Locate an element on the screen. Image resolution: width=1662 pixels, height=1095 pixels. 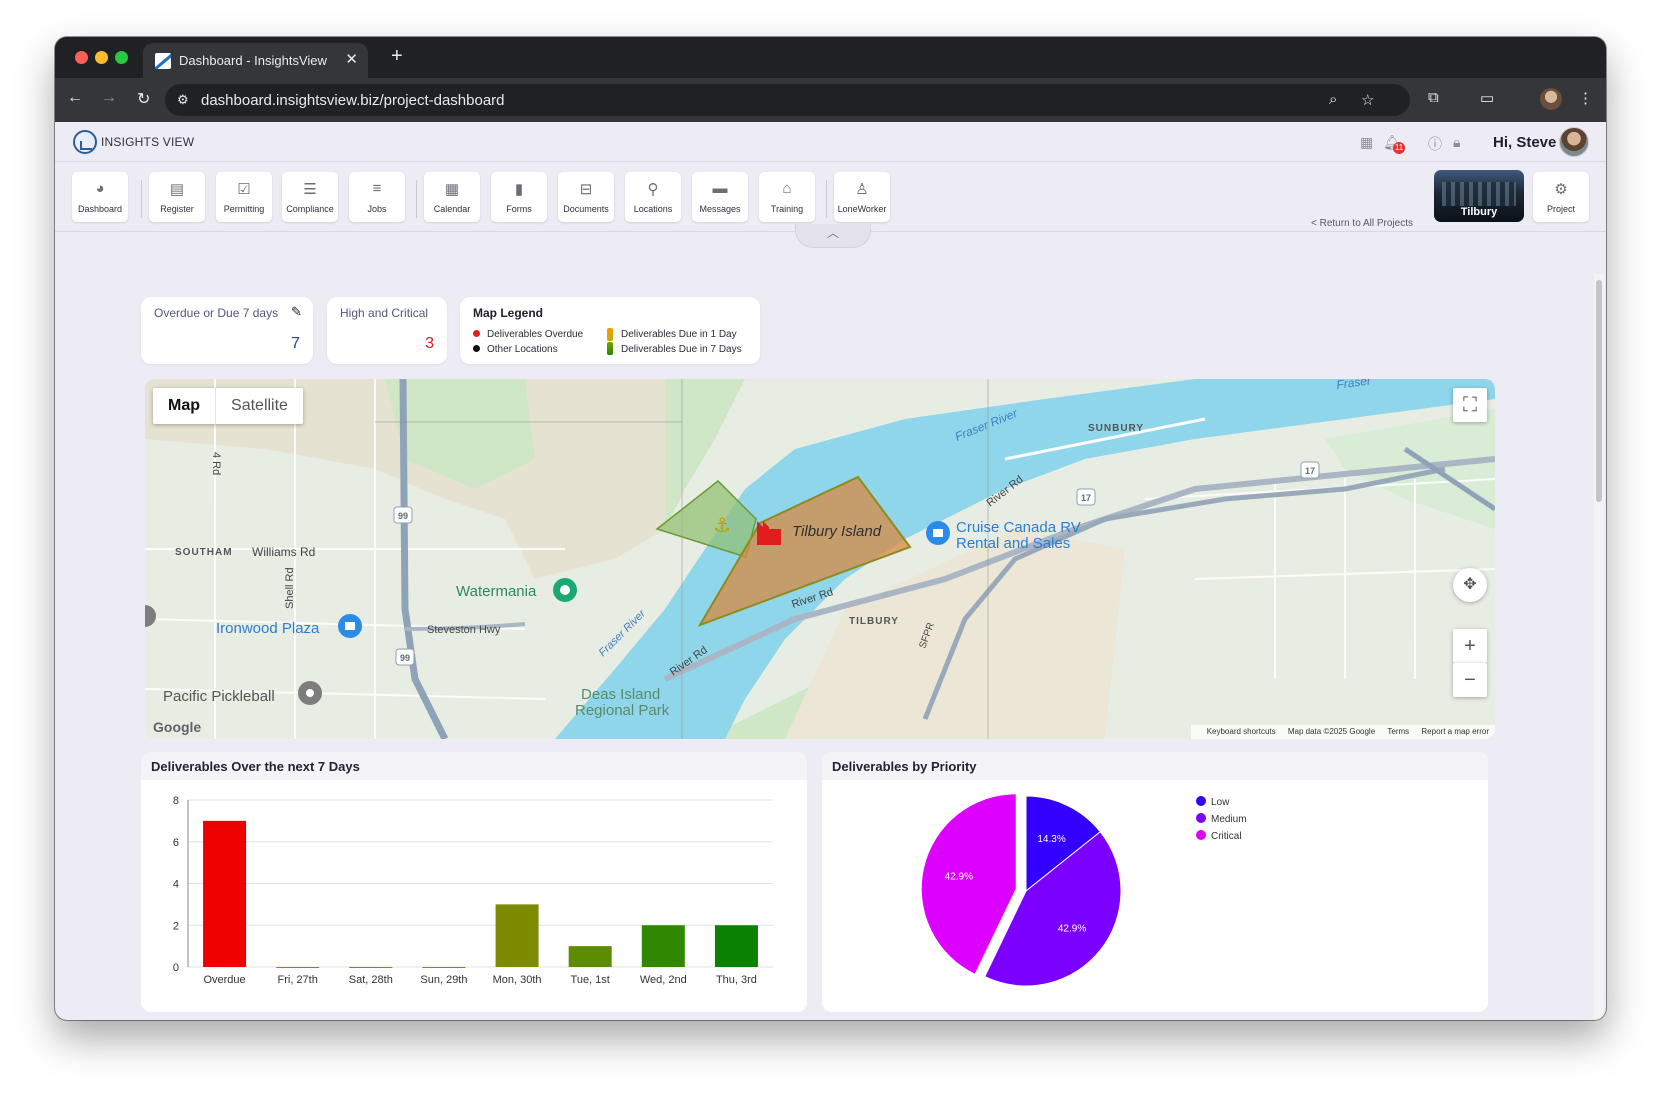
module-permitting: ☑ Permitting is located at coordinates (244, 197).